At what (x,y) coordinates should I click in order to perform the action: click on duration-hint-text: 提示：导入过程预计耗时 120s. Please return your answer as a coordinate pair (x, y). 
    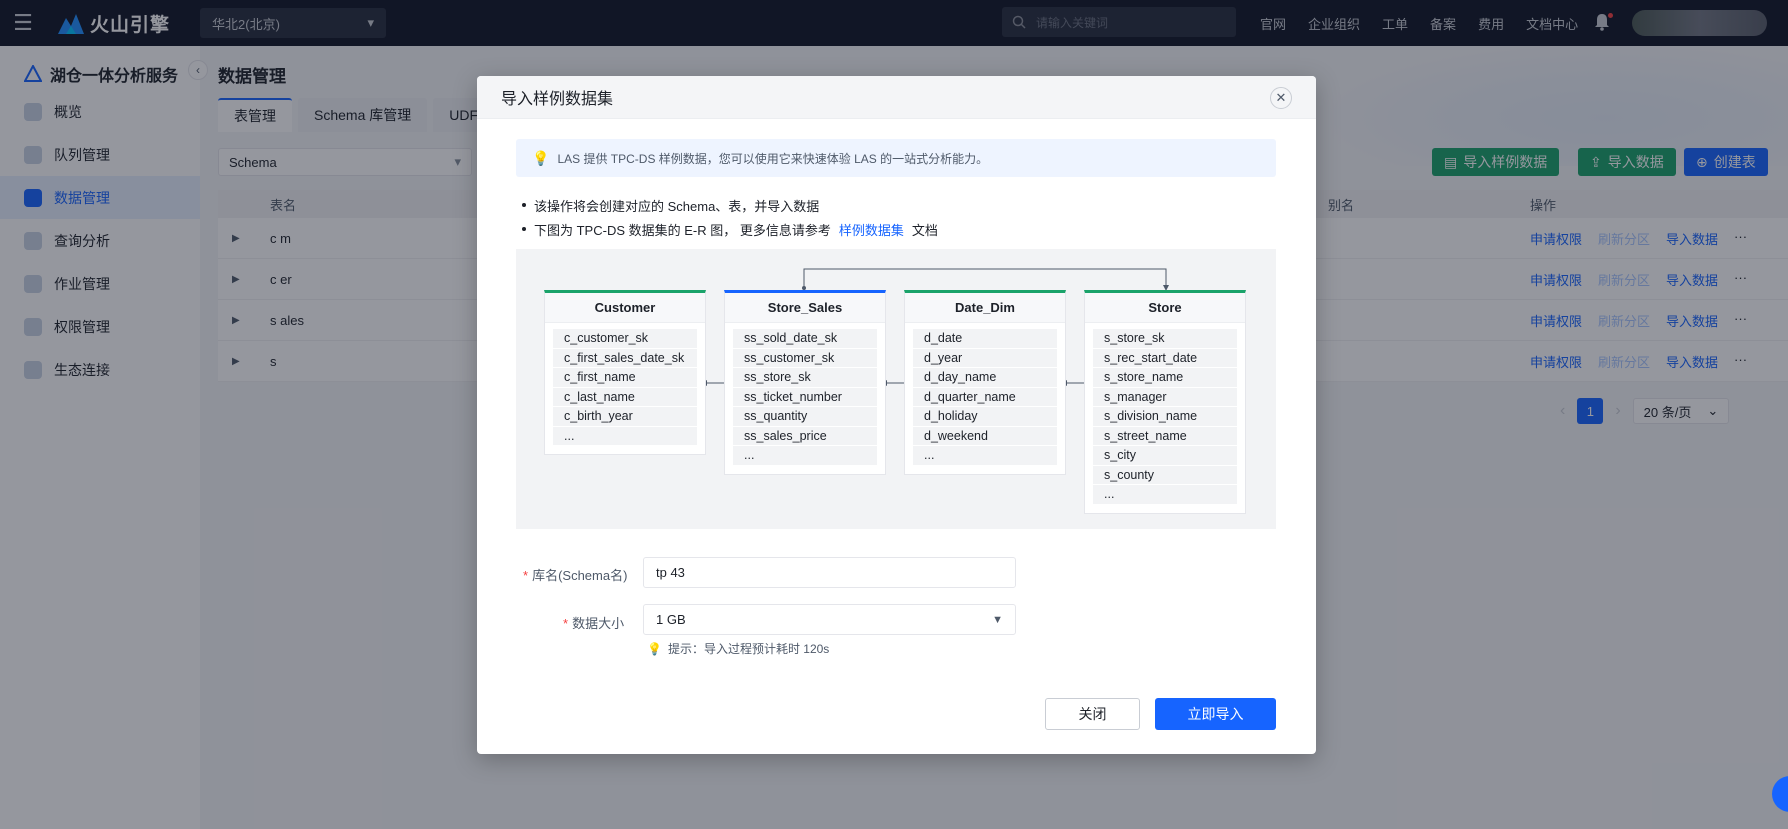
    Looking at the image, I should click on (748, 649).